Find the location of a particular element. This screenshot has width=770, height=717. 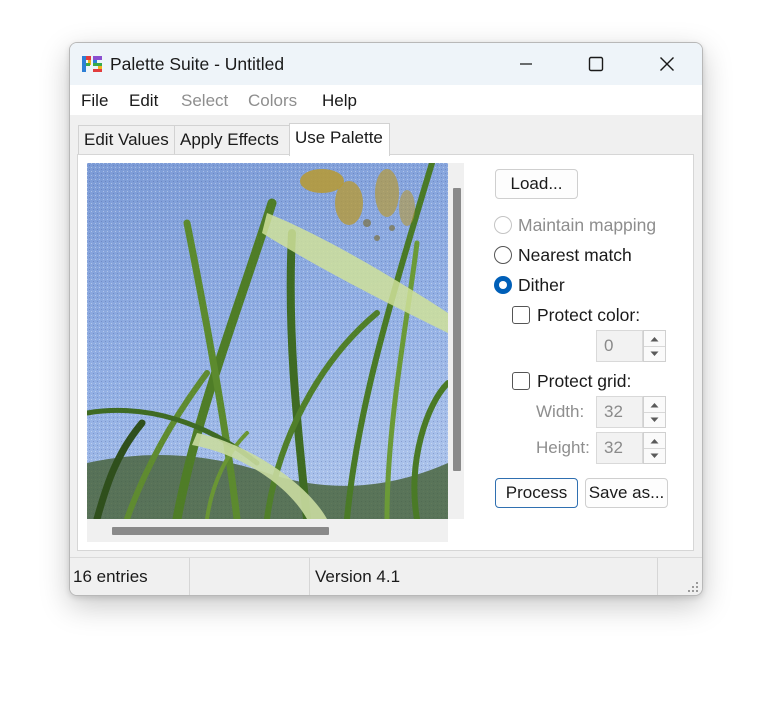

status-bar: 16 entries Version 4.1 is located at coordinates (386, 576).